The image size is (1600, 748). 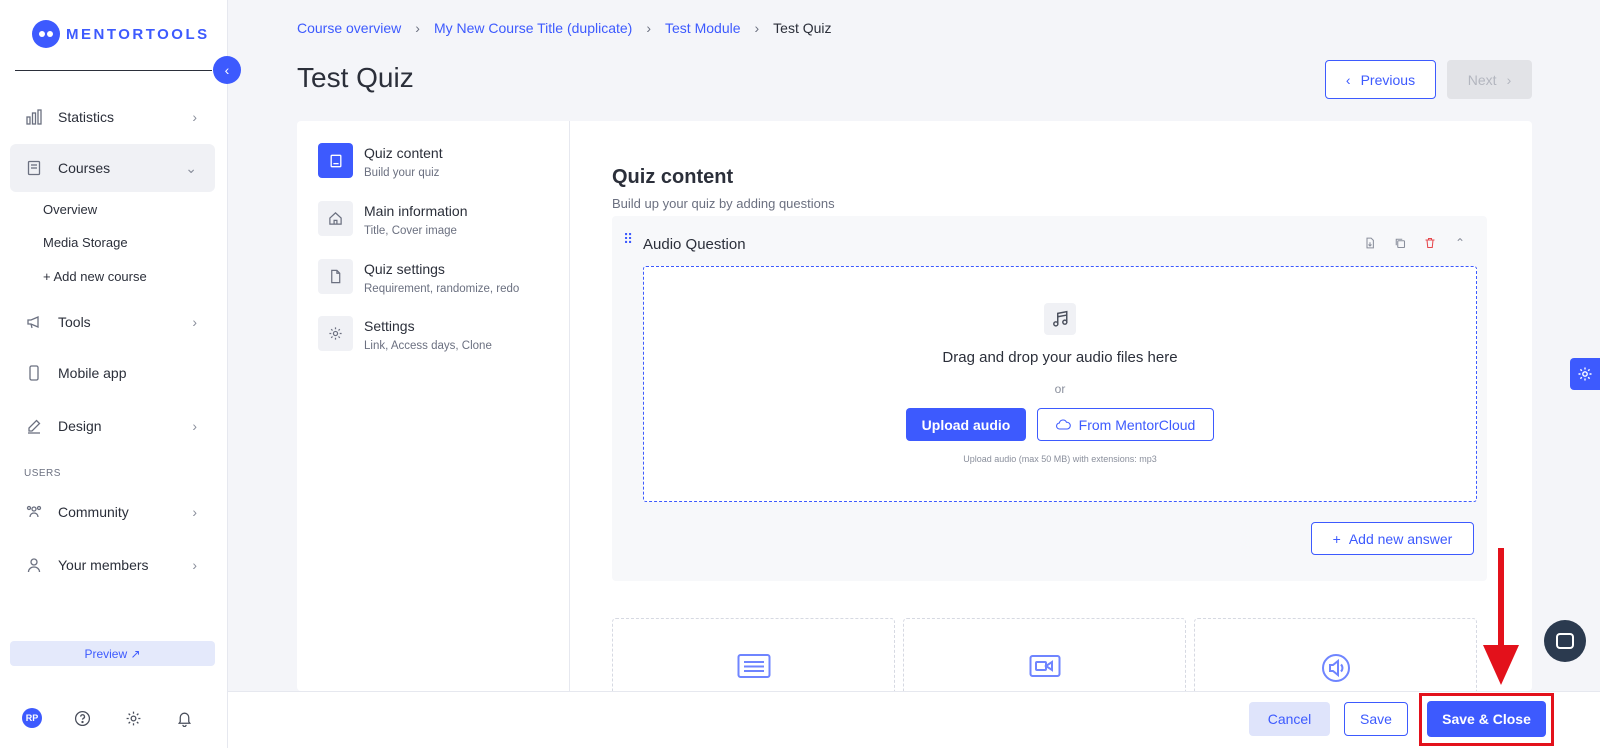 I want to click on cloud-icon, so click(x=1063, y=425).